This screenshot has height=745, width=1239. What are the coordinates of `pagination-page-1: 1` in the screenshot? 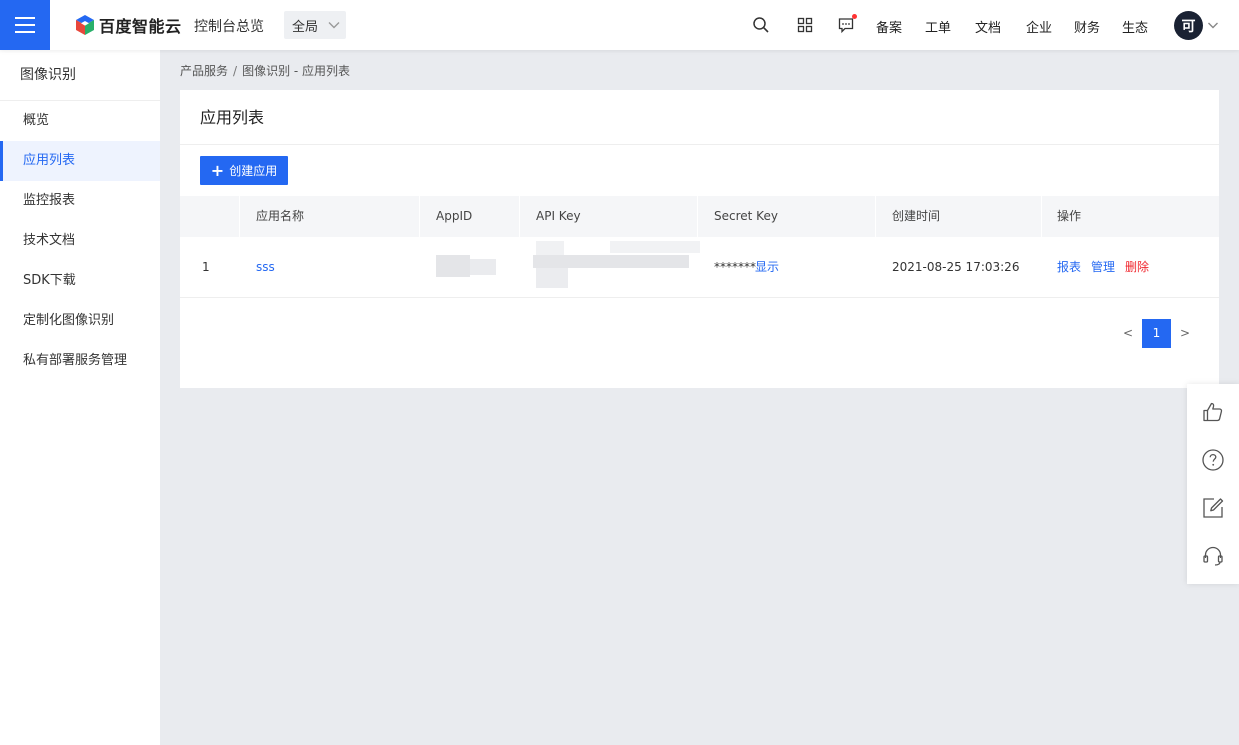 It's located at (1156, 333).